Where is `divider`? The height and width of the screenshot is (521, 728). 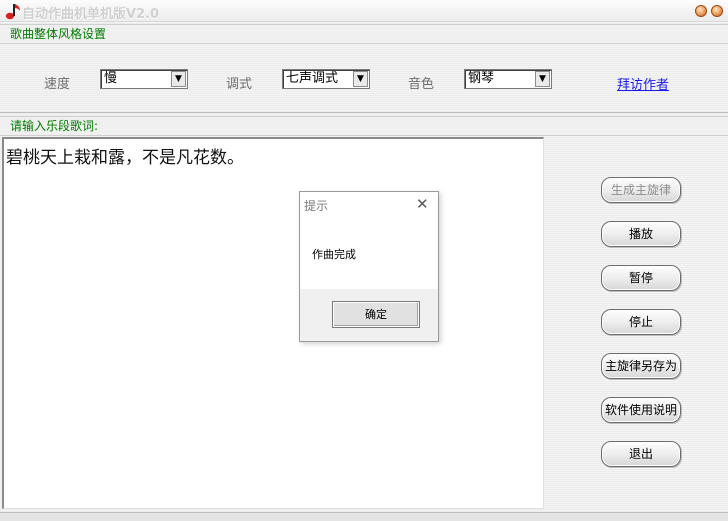 divider is located at coordinates (364, 112).